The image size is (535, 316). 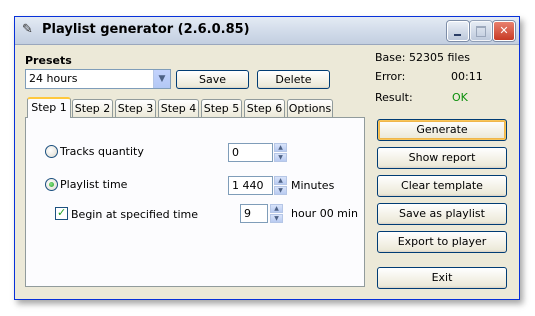 What do you see at coordinates (48, 60) in the screenshot?
I see `presets-label: Presets` at bounding box center [48, 60].